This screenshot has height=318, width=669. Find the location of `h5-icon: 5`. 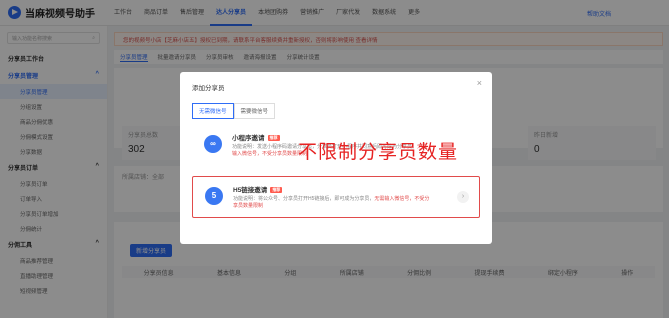

h5-icon: 5 is located at coordinates (214, 196).